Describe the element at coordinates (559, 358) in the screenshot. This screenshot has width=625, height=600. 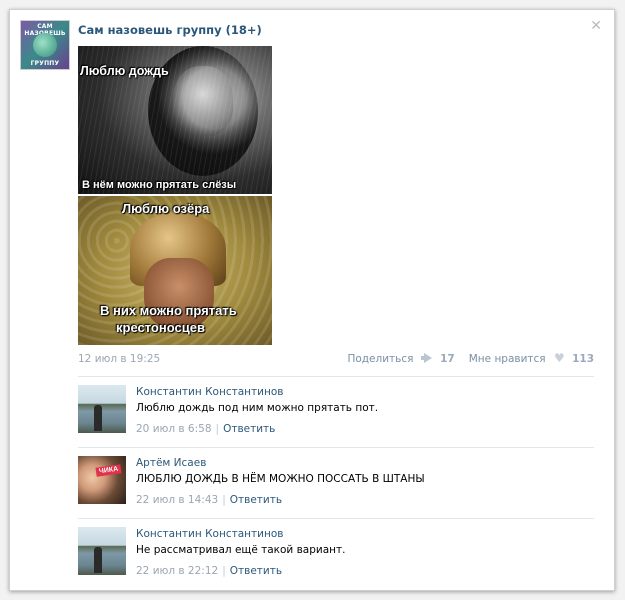
I see `heart-icon: ♥` at that location.